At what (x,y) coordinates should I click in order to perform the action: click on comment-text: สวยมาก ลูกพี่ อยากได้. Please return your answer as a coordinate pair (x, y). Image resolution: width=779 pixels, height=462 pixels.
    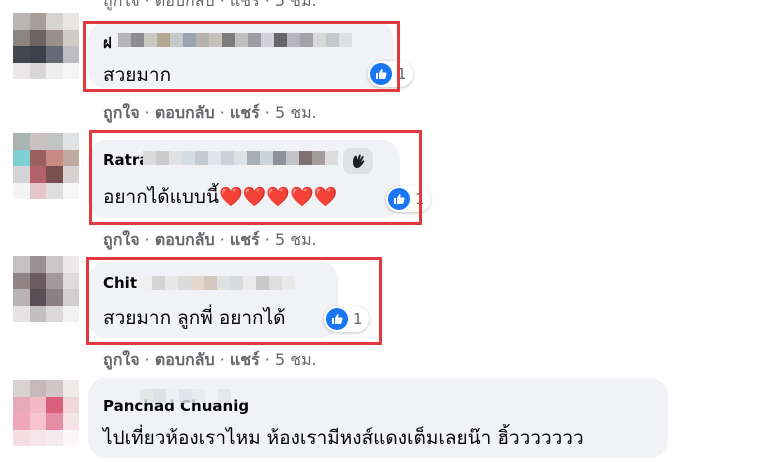
    Looking at the image, I should click on (194, 318).